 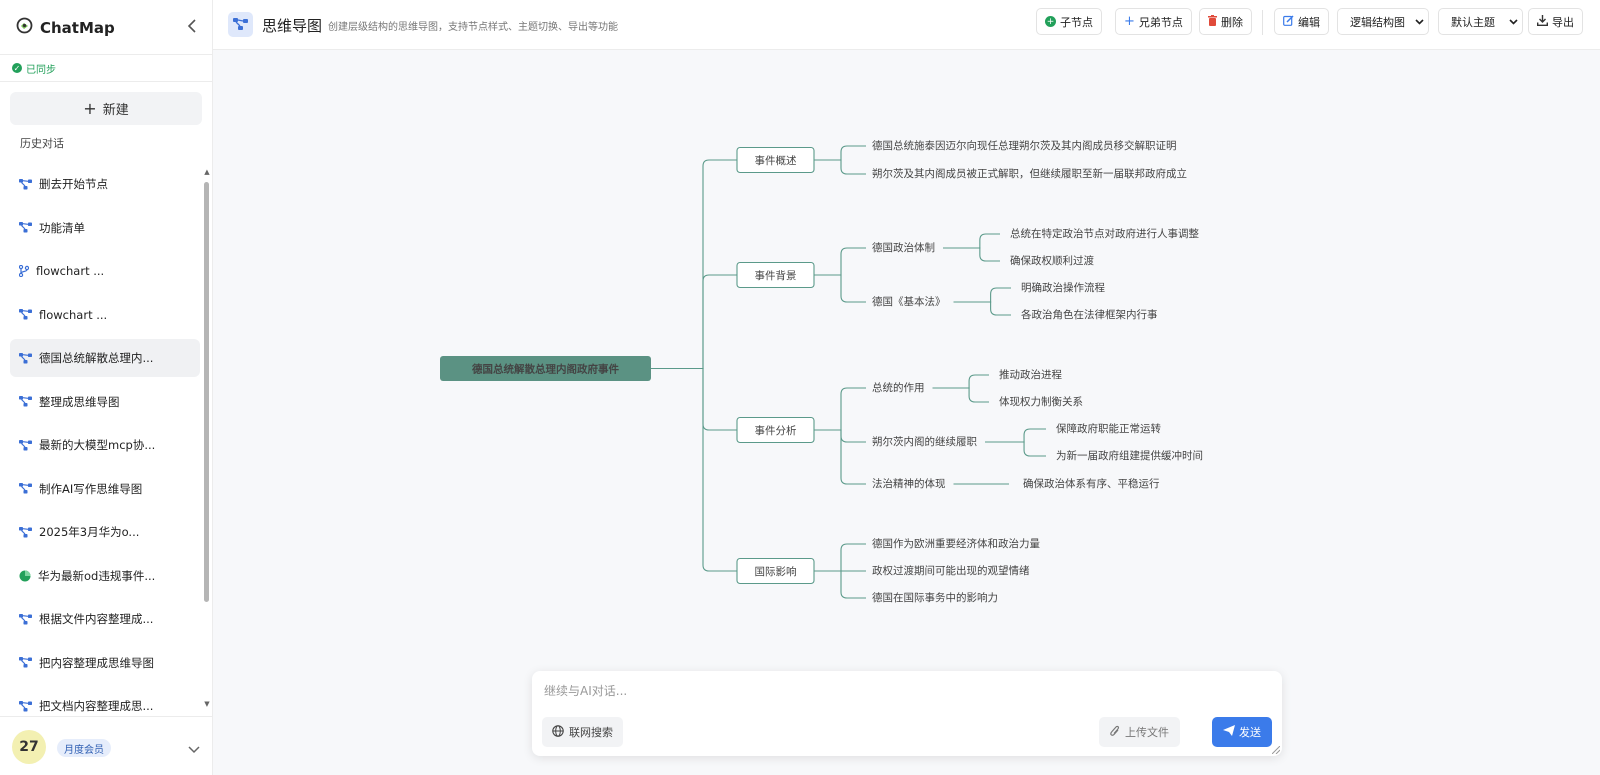 I want to click on brand: ChatMap, so click(x=65, y=27).